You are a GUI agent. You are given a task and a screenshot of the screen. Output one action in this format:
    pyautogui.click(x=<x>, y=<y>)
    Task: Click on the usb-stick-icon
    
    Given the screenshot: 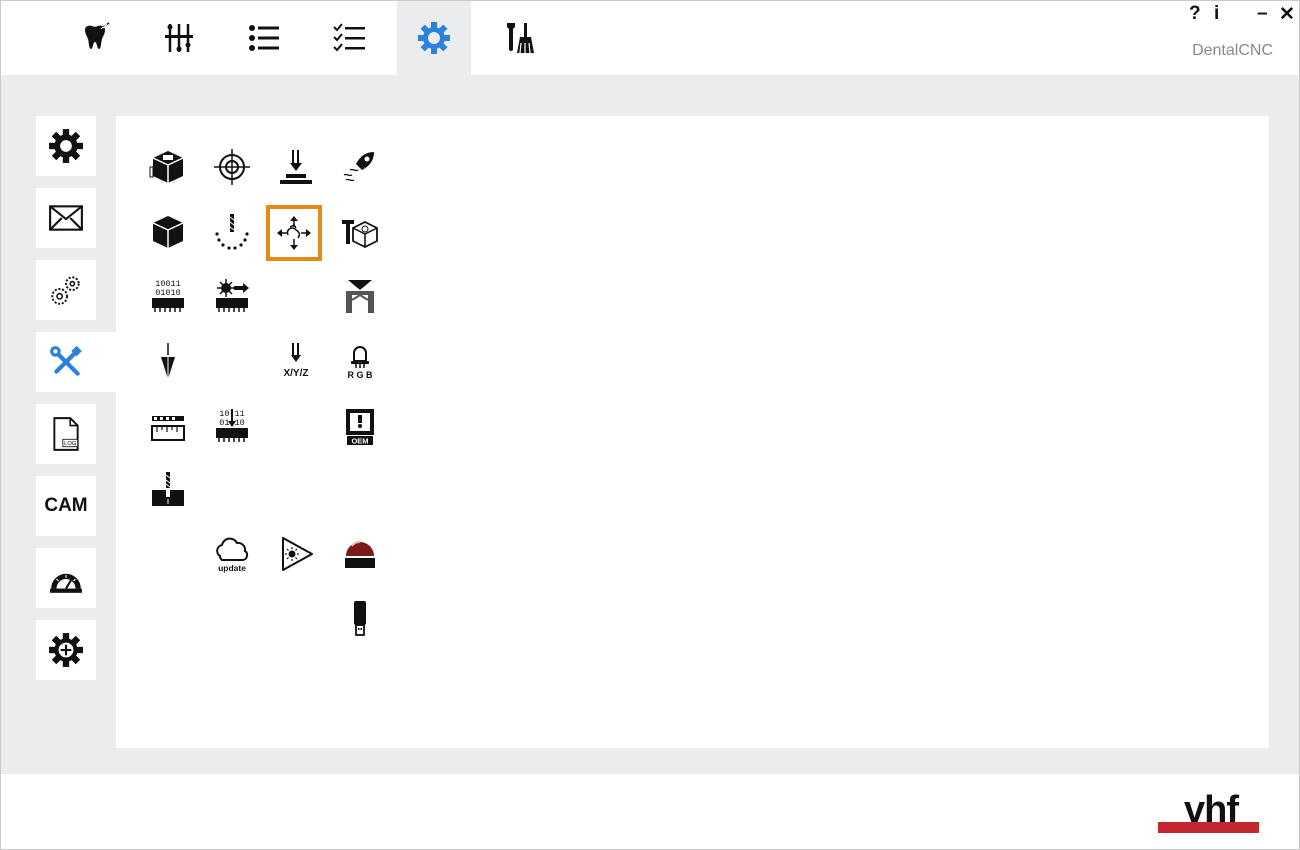 What is the action you would take?
    pyautogui.click(x=360, y=618)
    